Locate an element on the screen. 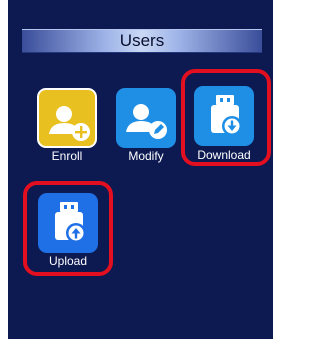  upload-label: Upload is located at coordinates (68, 261).